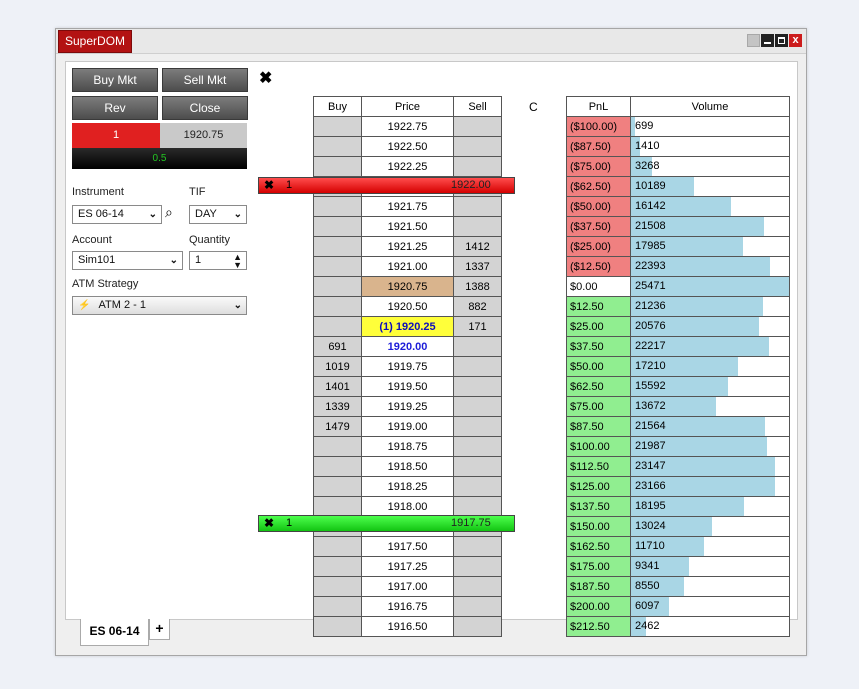  Describe the element at coordinates (477, 306) in the screenshot. I see `sell-cell: 882` at that location.